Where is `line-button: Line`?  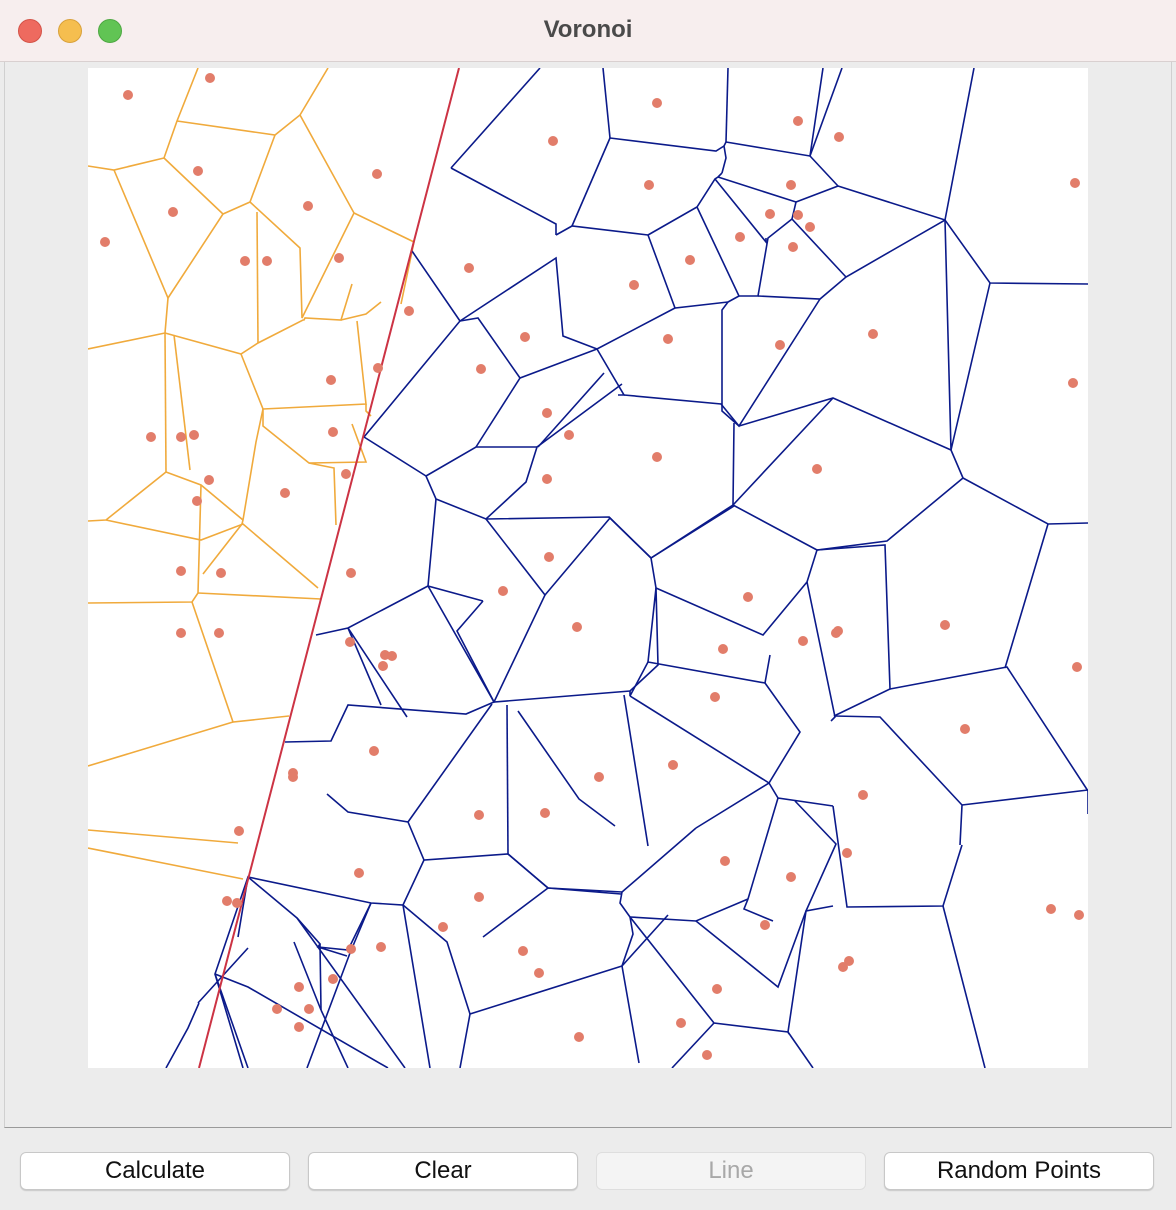
line-button: Line is located at coordinates (731, 1171).